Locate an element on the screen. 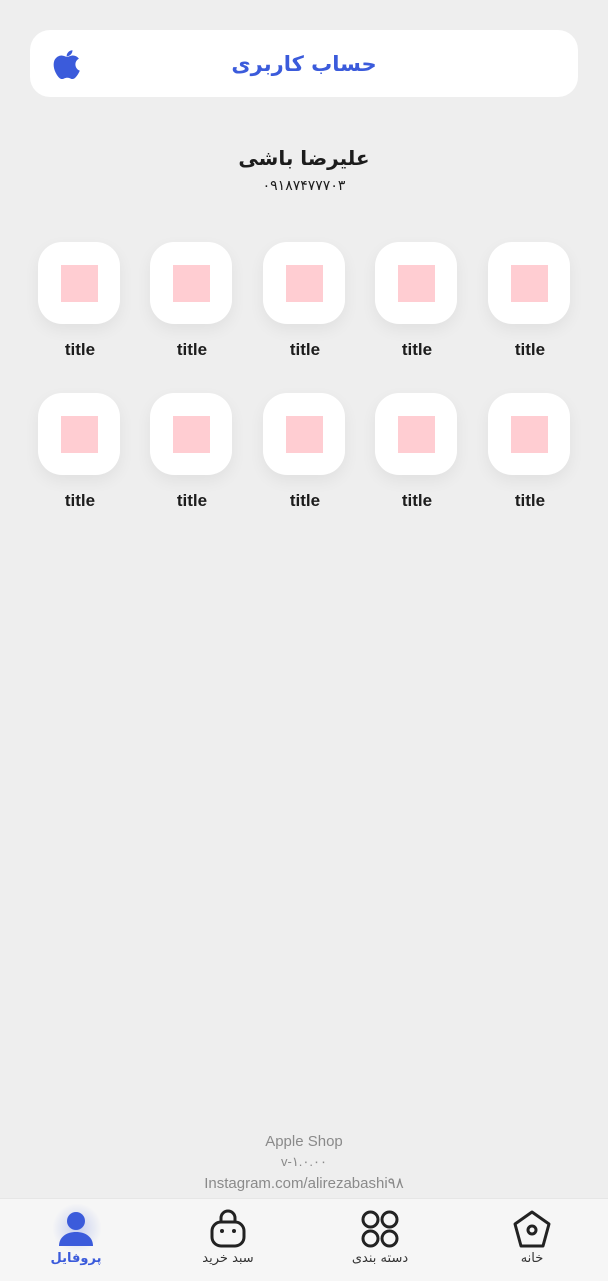 This screenshot has height=1281, width=608. category-grid-icon is located at coordinates (380, 1229).